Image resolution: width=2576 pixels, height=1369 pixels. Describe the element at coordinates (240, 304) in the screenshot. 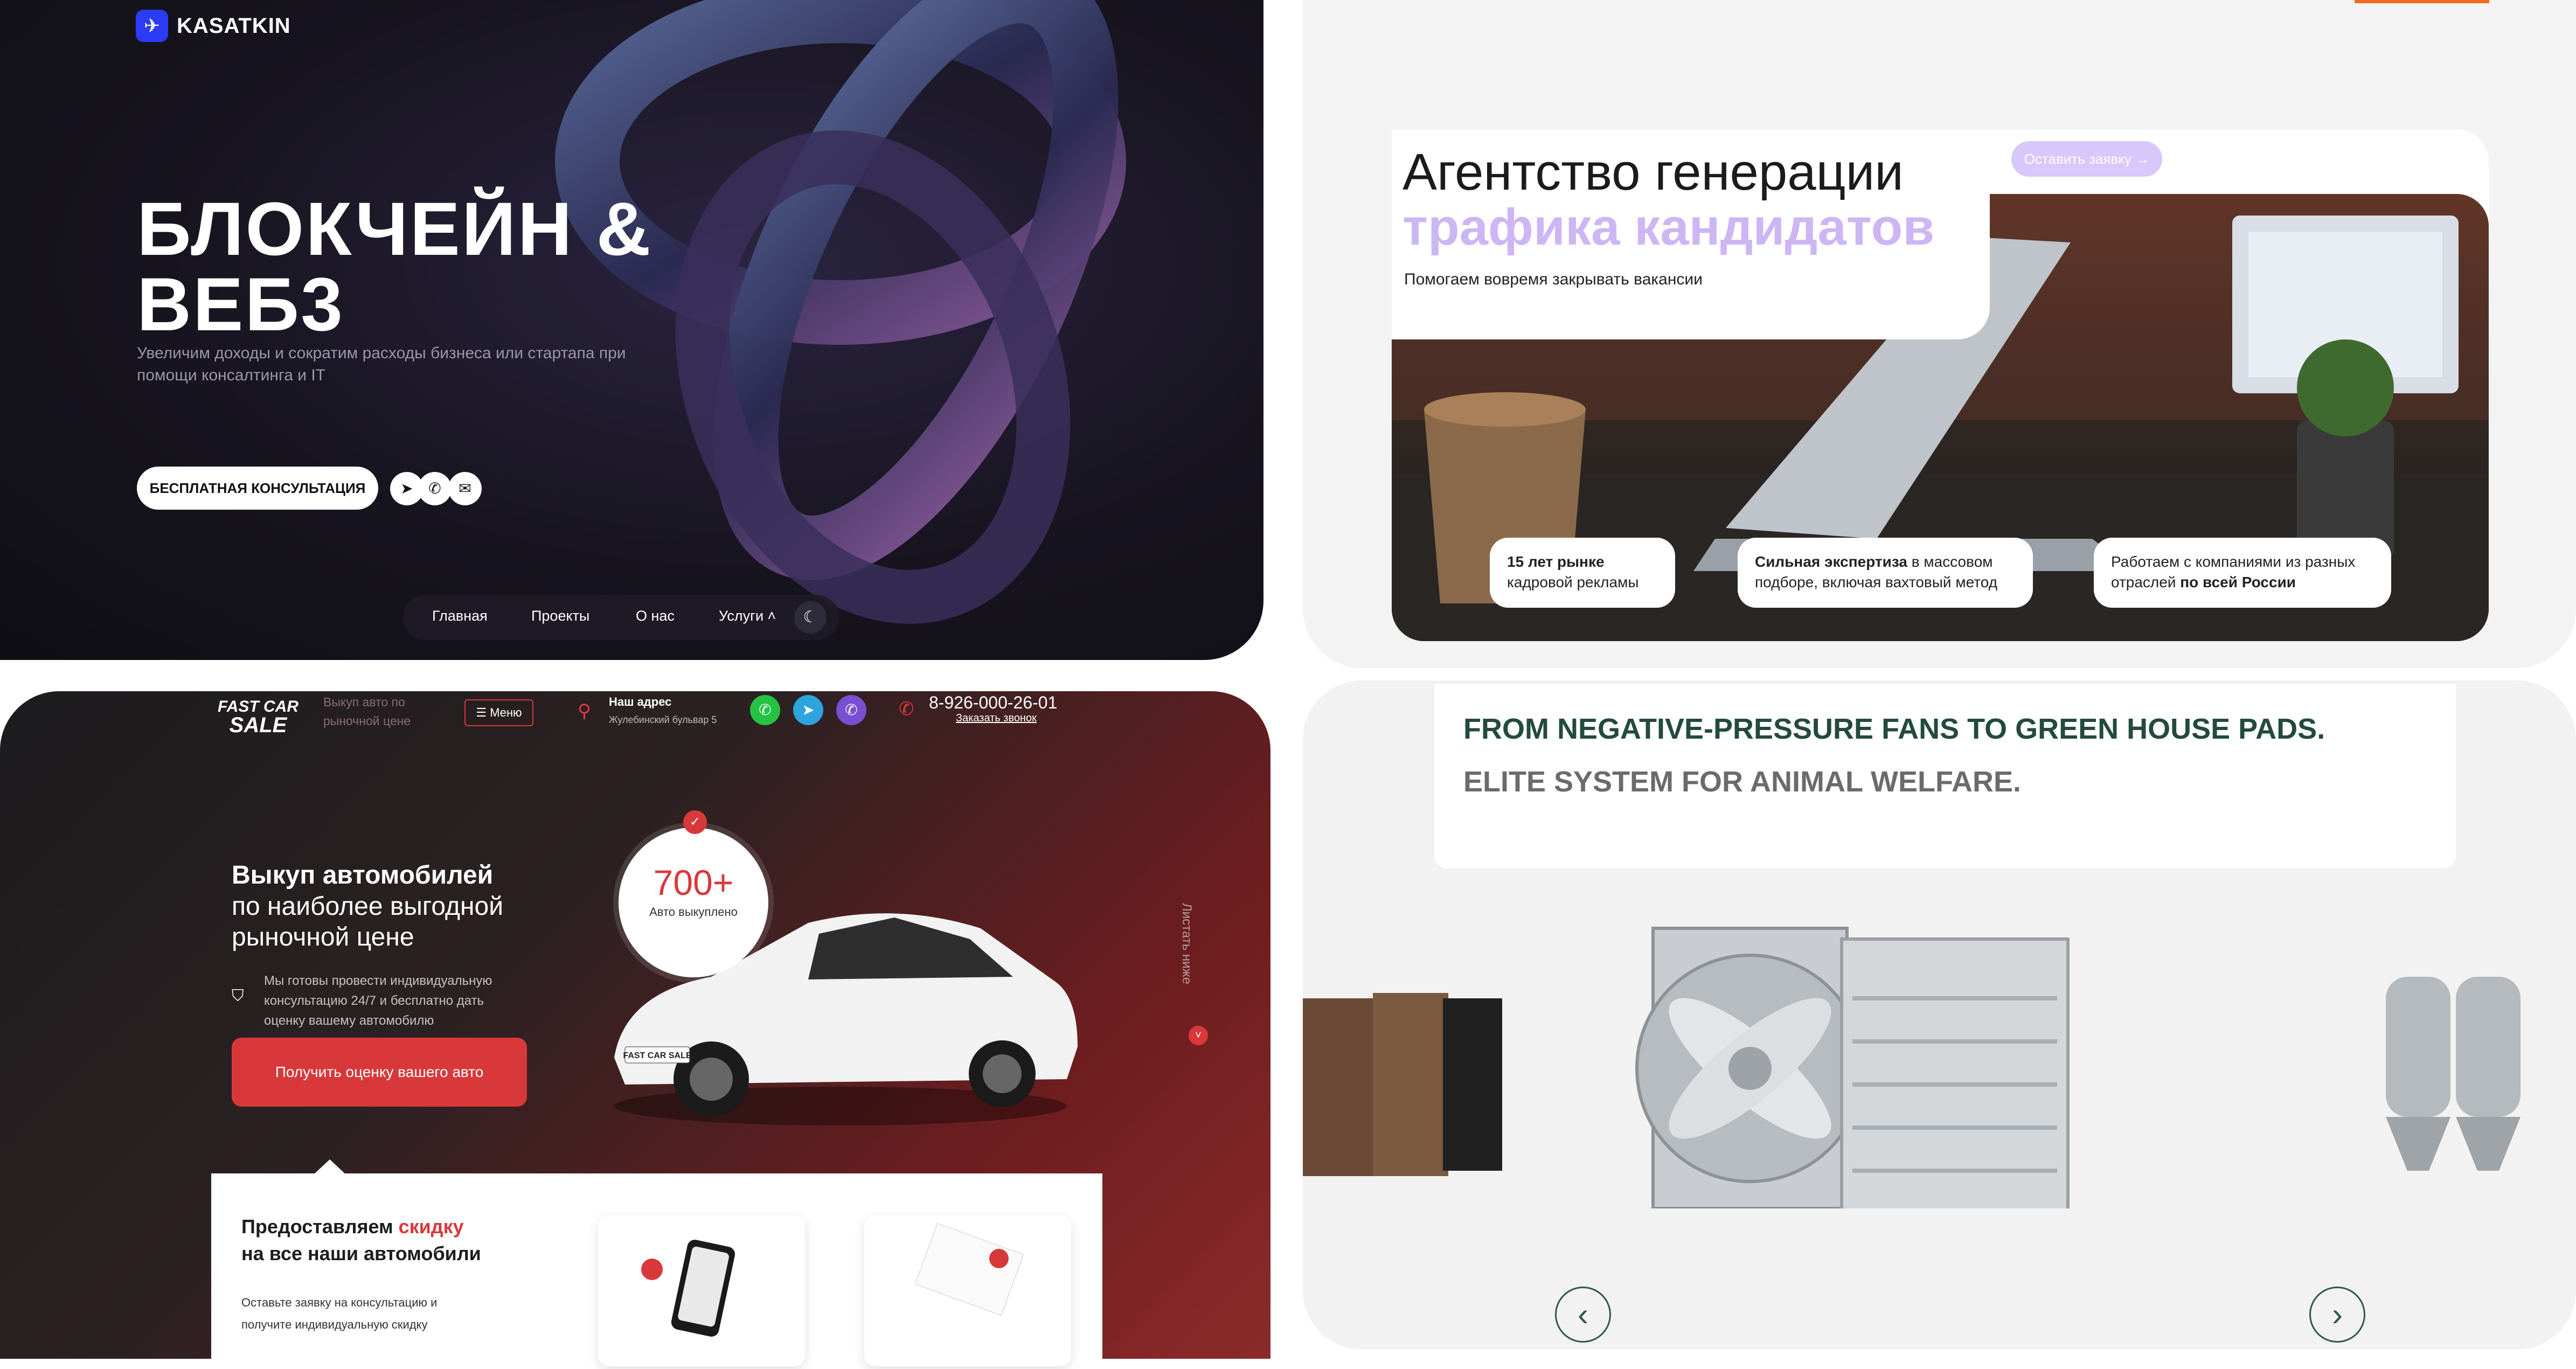

I see `hero-title-line2: ВЕБ3` at that location.